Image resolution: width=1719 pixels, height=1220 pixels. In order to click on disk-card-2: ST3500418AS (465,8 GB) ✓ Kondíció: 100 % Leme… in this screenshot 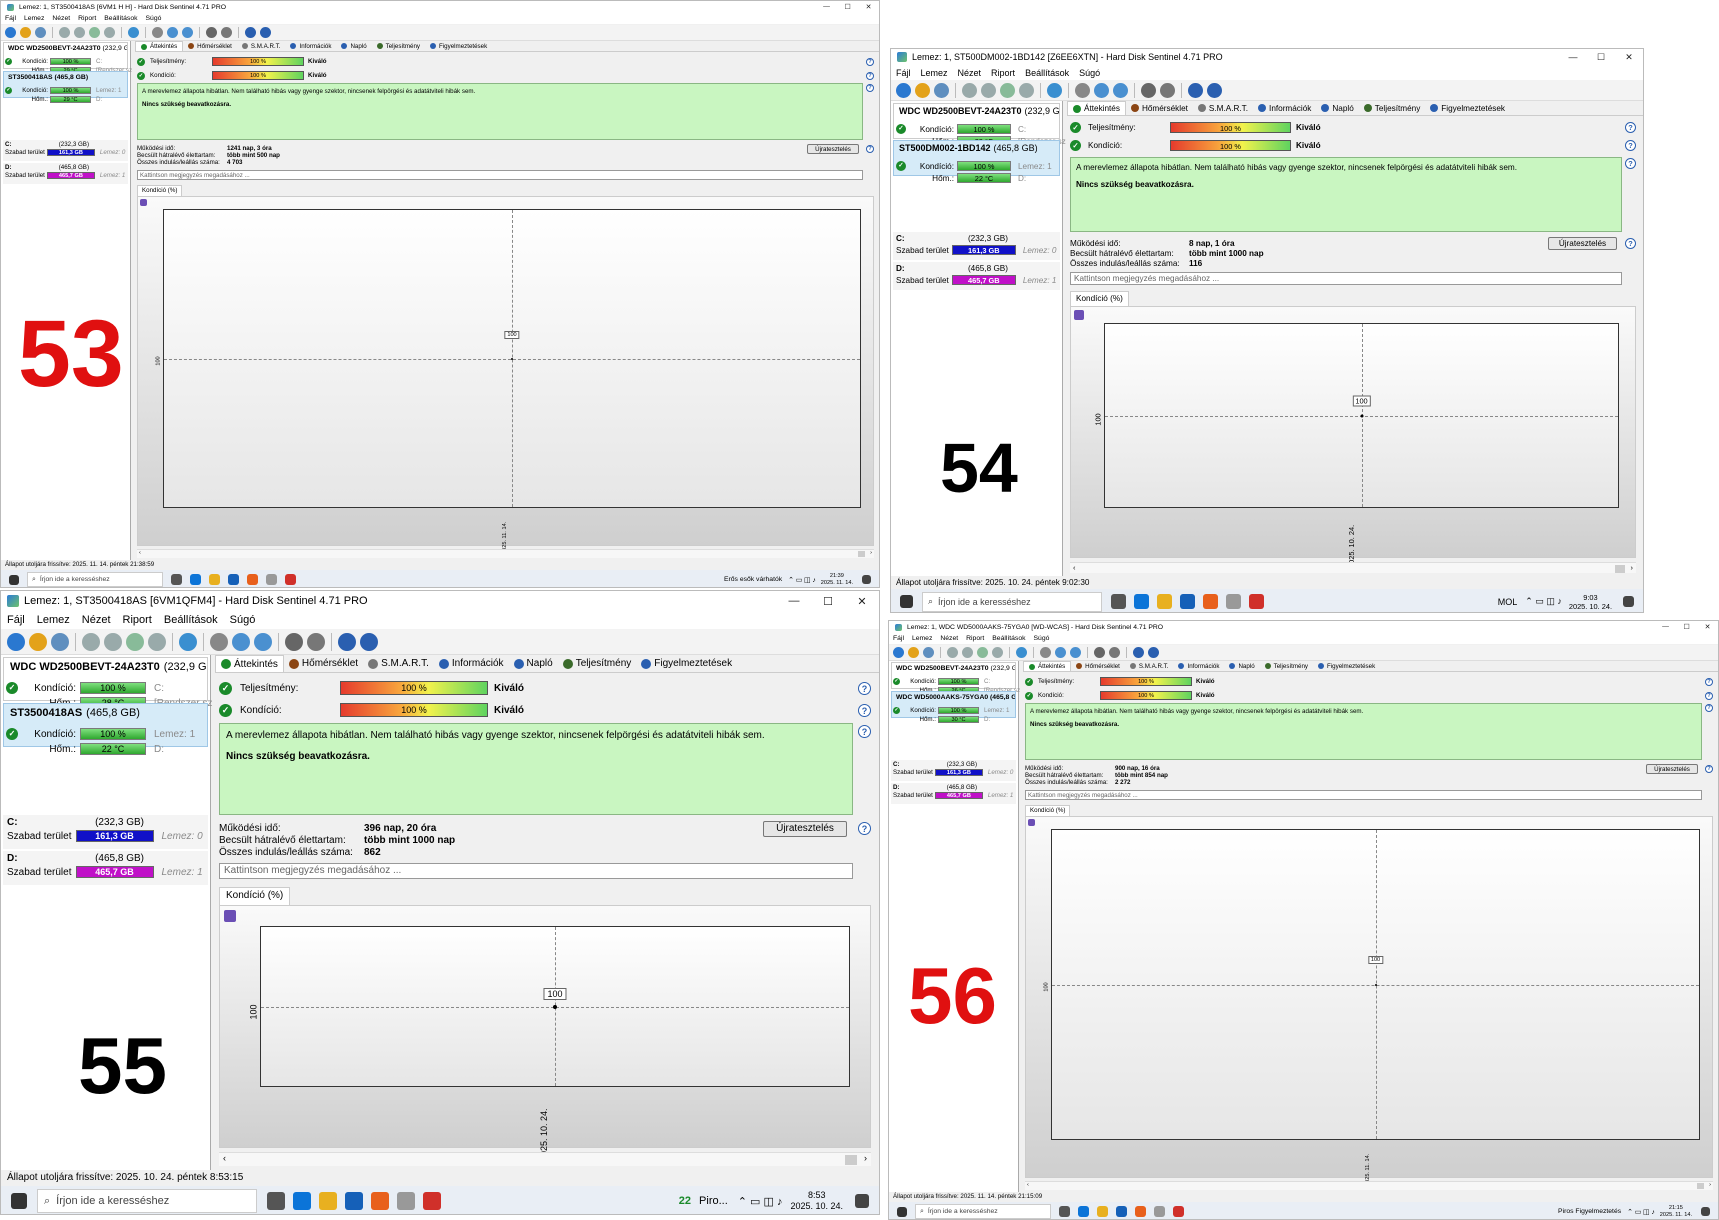, I will do `click(105, 729)`.